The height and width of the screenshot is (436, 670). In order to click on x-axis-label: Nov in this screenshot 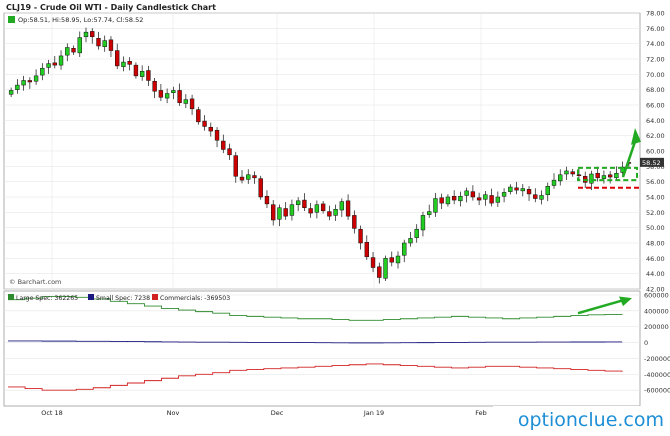, I will do `click(173, 413)`.